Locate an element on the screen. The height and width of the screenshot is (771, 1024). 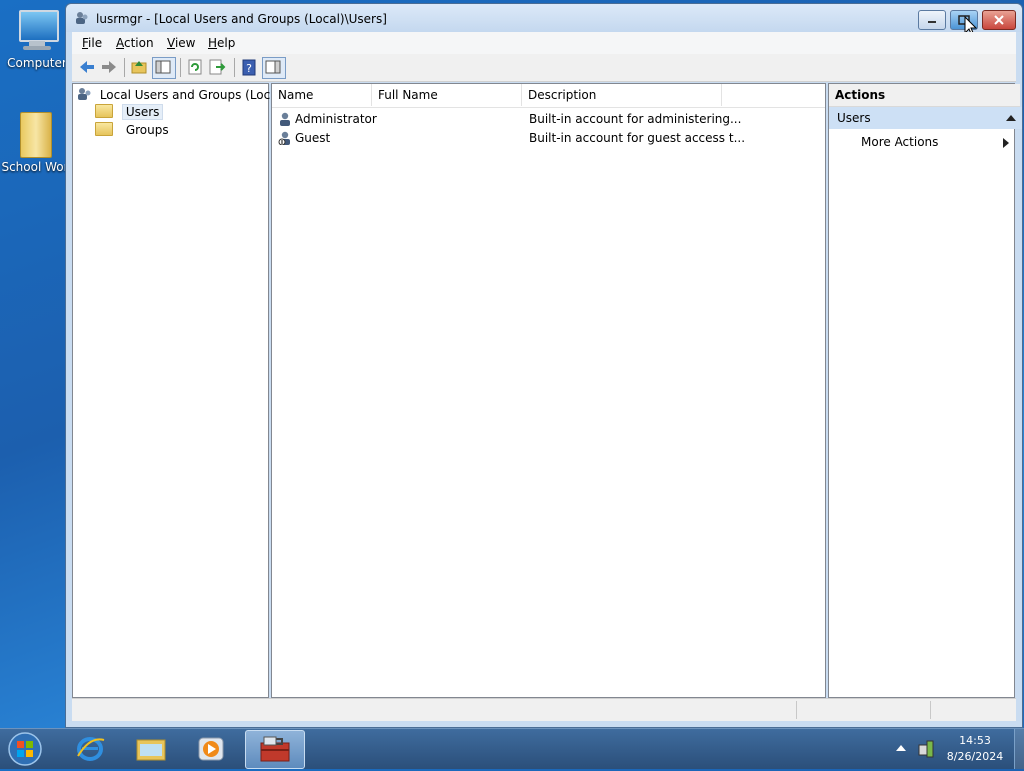
collapse-up-icon is located at coordinates (1011, 118).